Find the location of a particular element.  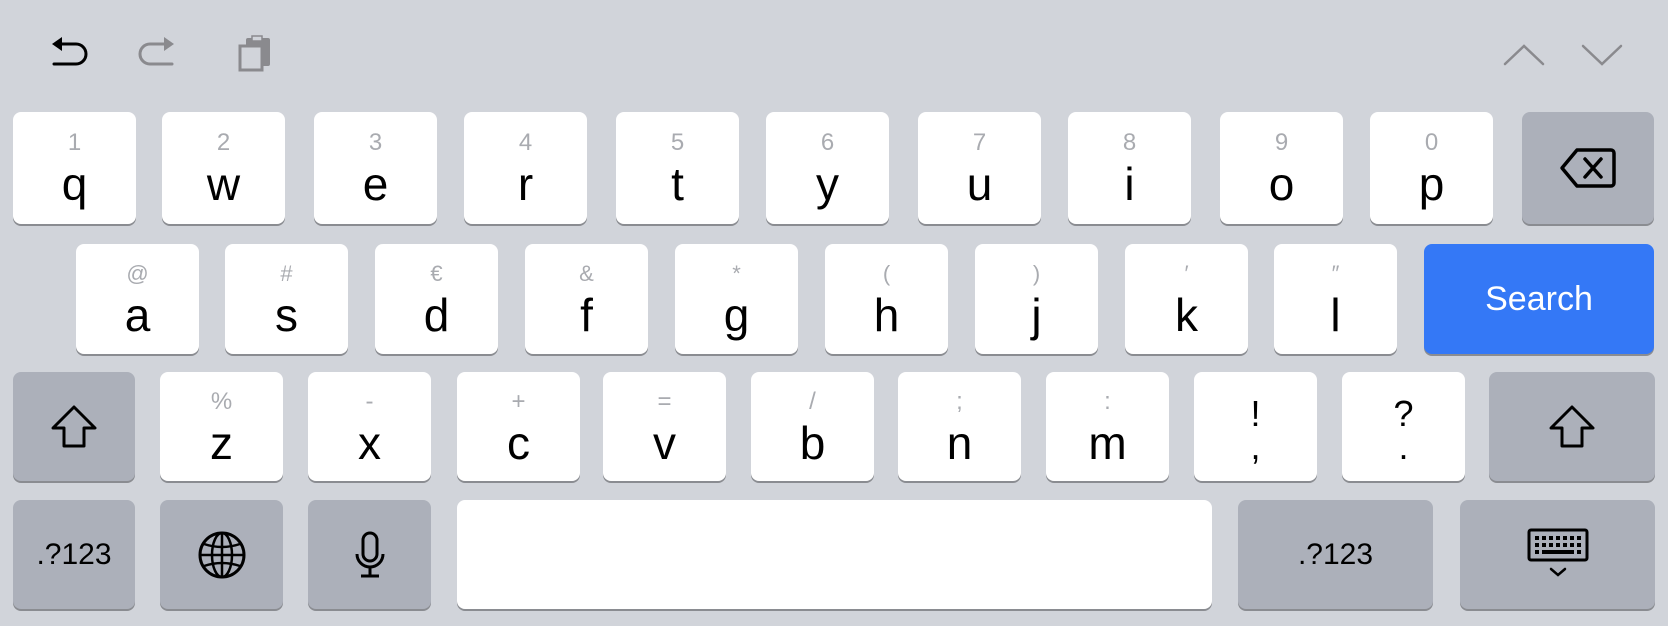

key-primary-label: s is located at coordinates (286, 315).